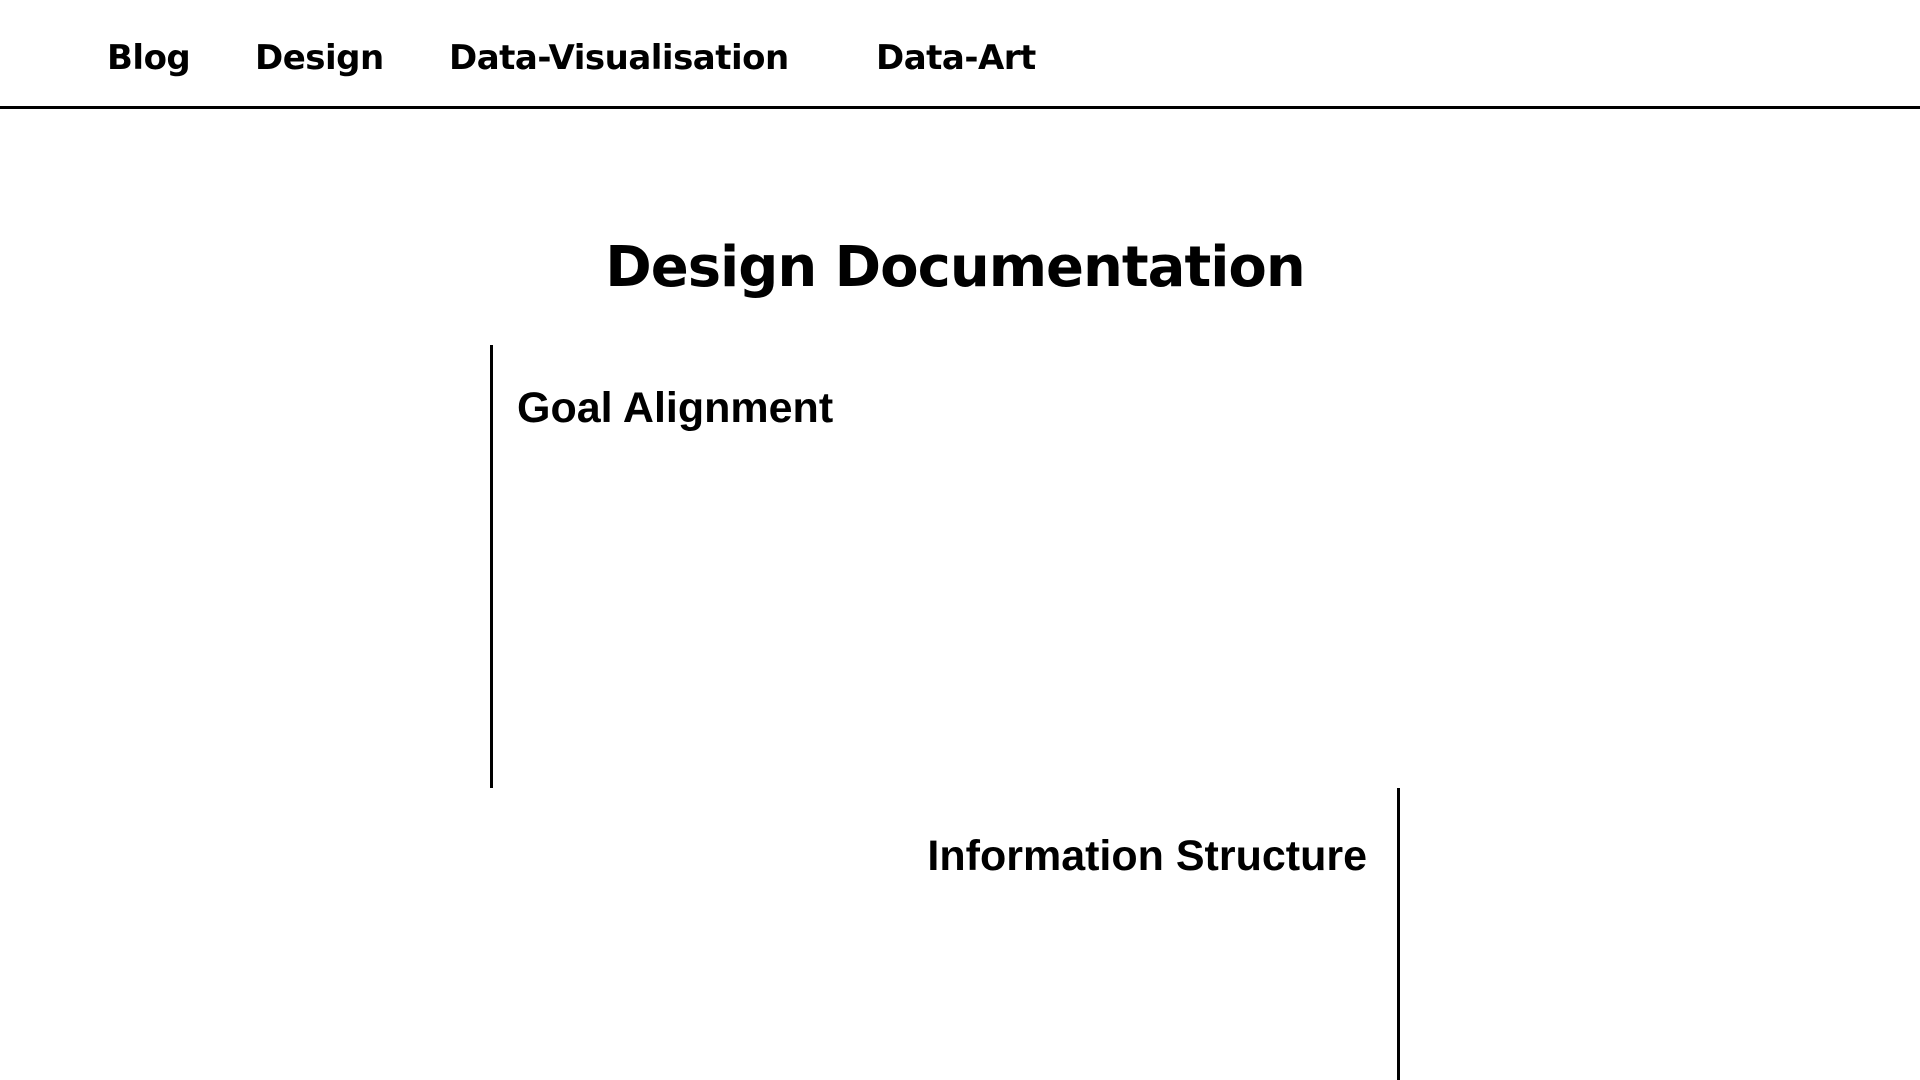 The height and width of the screenshot is (1080, 1920). What do you see at coordinates (955, 267) in the screenshot?
I see `page-title: Design Documentation` at bounding box center [955, 267].